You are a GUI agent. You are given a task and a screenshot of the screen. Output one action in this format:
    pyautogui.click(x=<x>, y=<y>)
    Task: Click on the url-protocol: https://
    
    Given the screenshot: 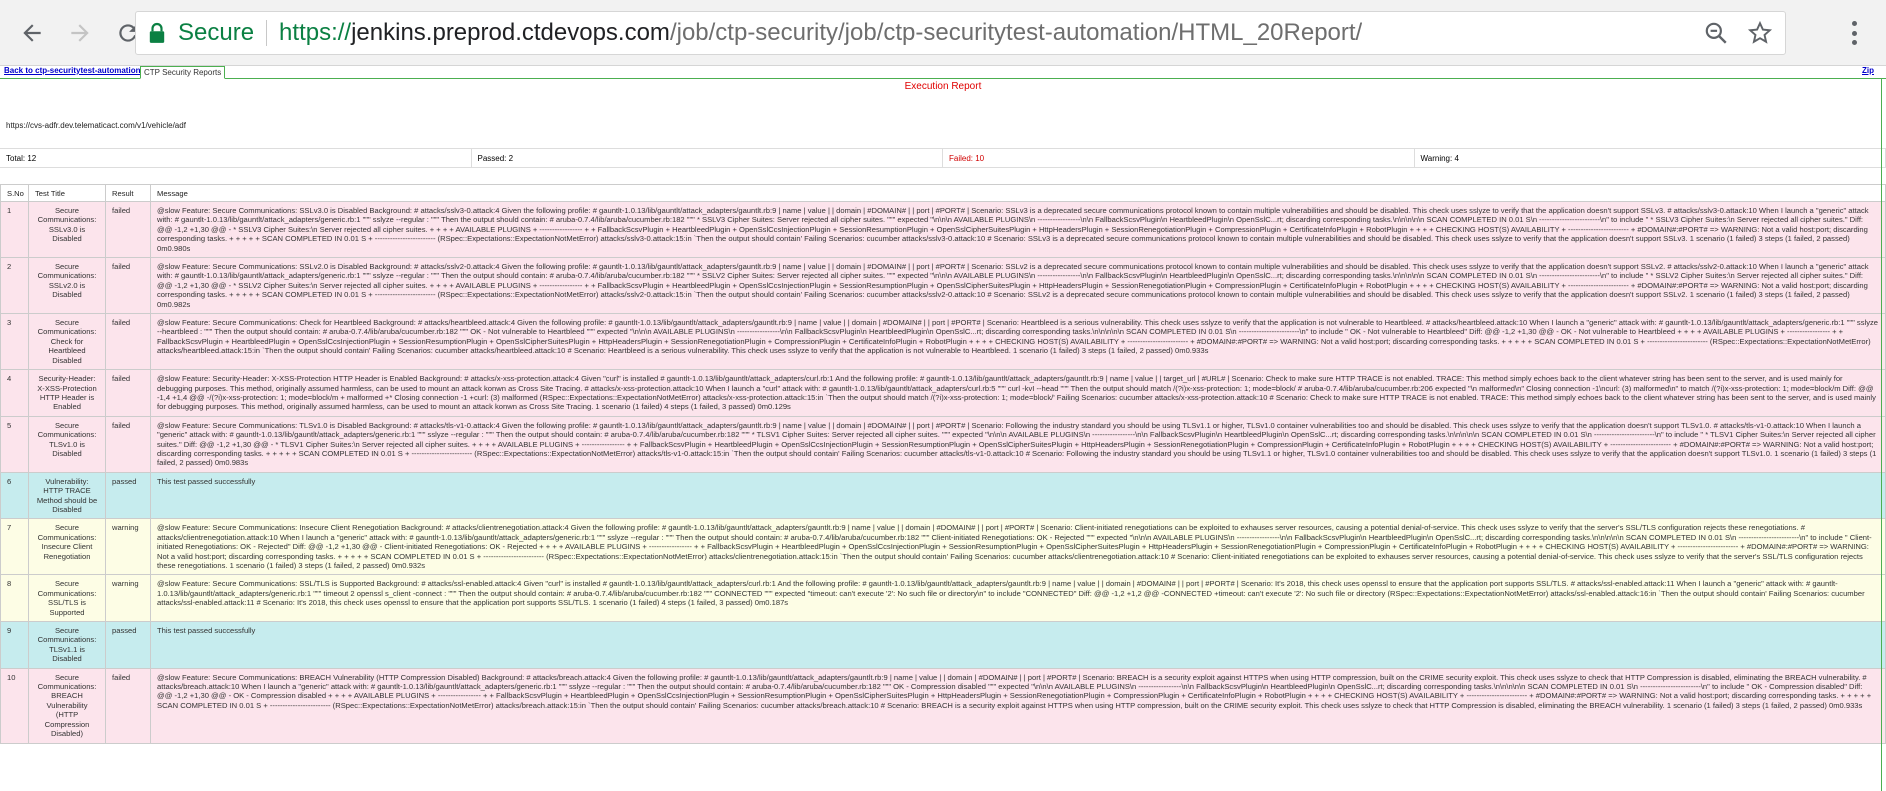 What is the action you would take?
    pyautogui.click(x=315, y=32)
    